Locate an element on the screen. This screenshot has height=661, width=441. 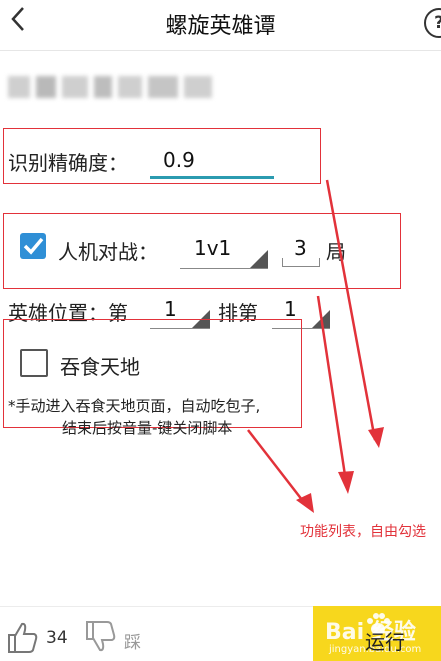
like-button: 34 is located at coordinates (40, 638).